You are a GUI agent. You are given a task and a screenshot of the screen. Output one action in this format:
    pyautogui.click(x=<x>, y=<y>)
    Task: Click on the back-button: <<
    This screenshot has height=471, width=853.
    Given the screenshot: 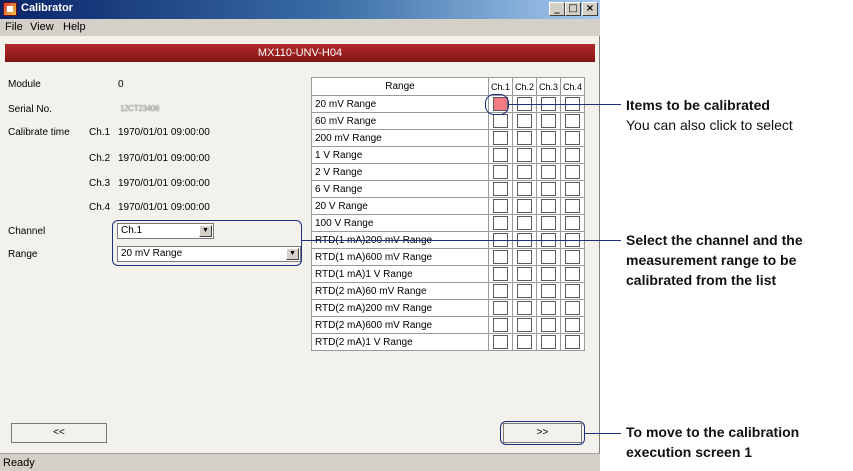 What is the action you would take?
    pyautogui.click(x=59, y=433)
    